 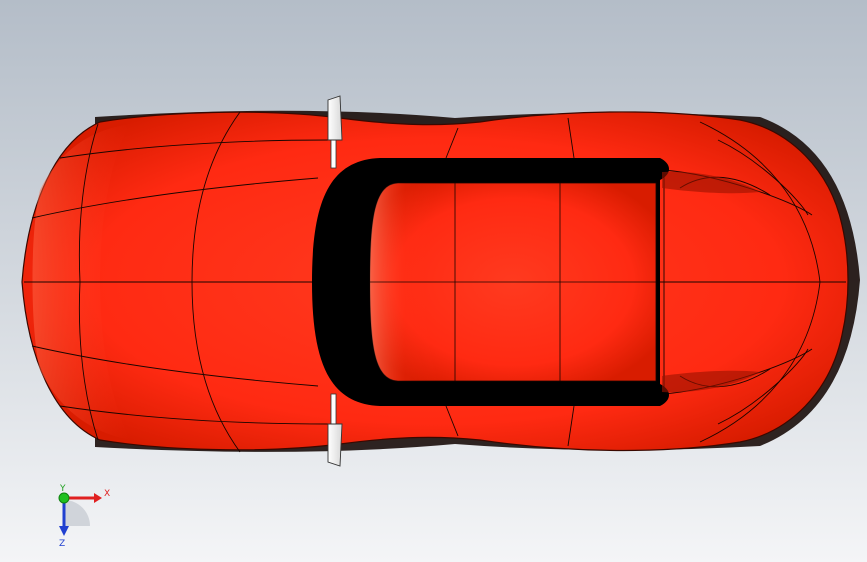 What do you see at coordinates (62, 489) in the screenshot?
I see `y-axis-label: Y` at bounding box center [62, 489].